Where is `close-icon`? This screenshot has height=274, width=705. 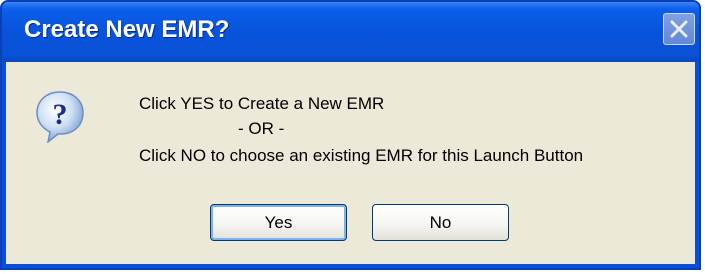 close-icon is located at coordinates (679, 29).